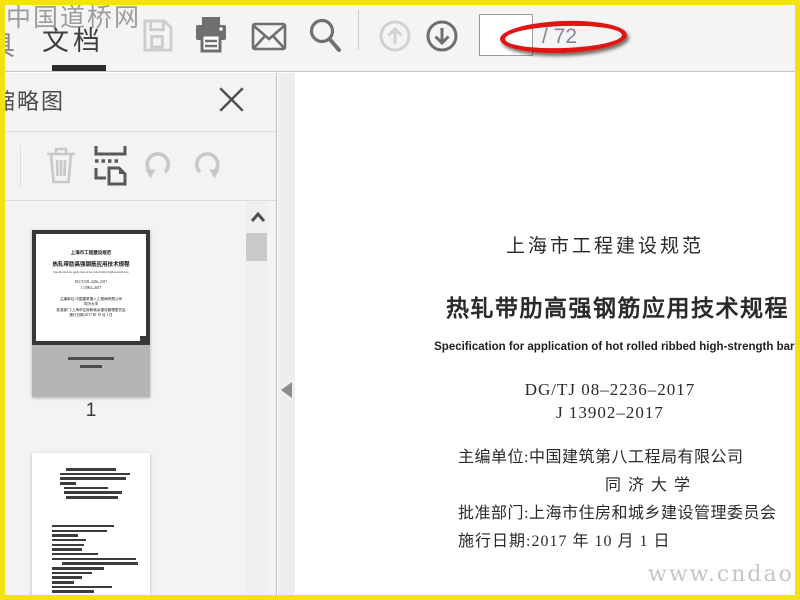  What do you see at coordinates (617, 308) in the screenshot?
I see `doc-title: 热轧带肋高强钢筋应用技术规程` at bounding box center [617, 308].